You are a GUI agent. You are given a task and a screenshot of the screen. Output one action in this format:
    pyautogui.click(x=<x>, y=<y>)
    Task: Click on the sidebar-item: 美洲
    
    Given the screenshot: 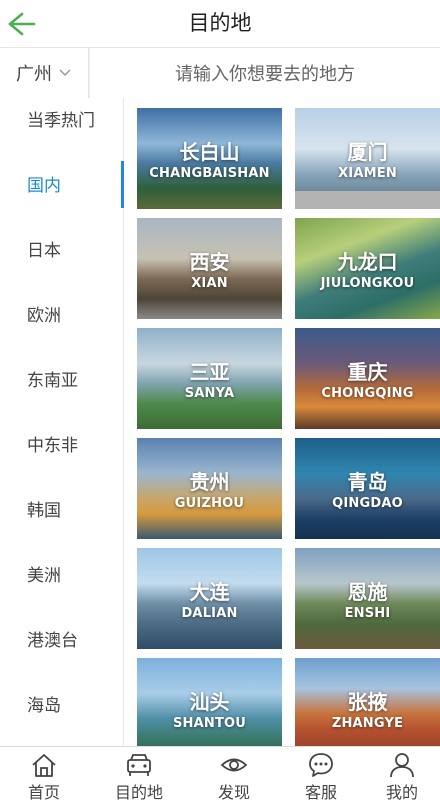 What is the action you would take?
    pyautogui.click(x=61, y=585)
    